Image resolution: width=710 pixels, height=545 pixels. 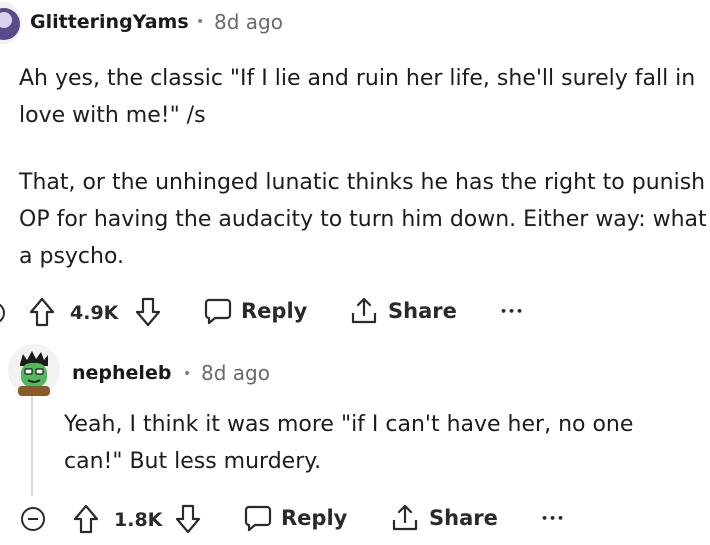 What do you see at coordinates (138, 520) in the screenshot?
I see `vote-count: 1.8K` at bounding box center [138, 520].